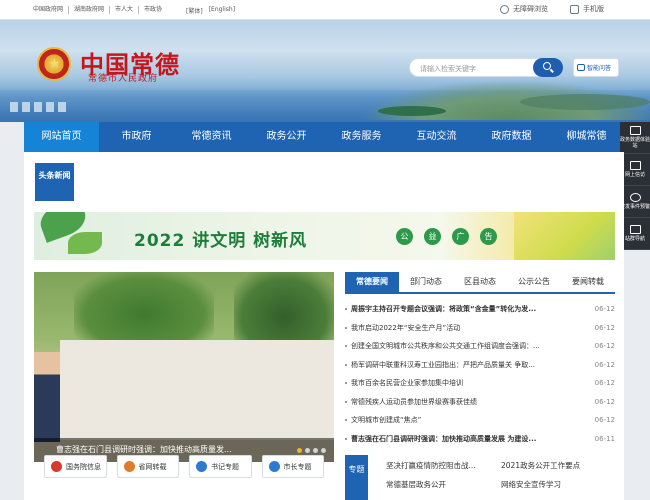 Image resolution: width=650 pixels, height=500 pixels. What do you see at coordinates (404, 236) in the screenshot?
I see `ad-pill: 公` at bounding box center [404, 236].